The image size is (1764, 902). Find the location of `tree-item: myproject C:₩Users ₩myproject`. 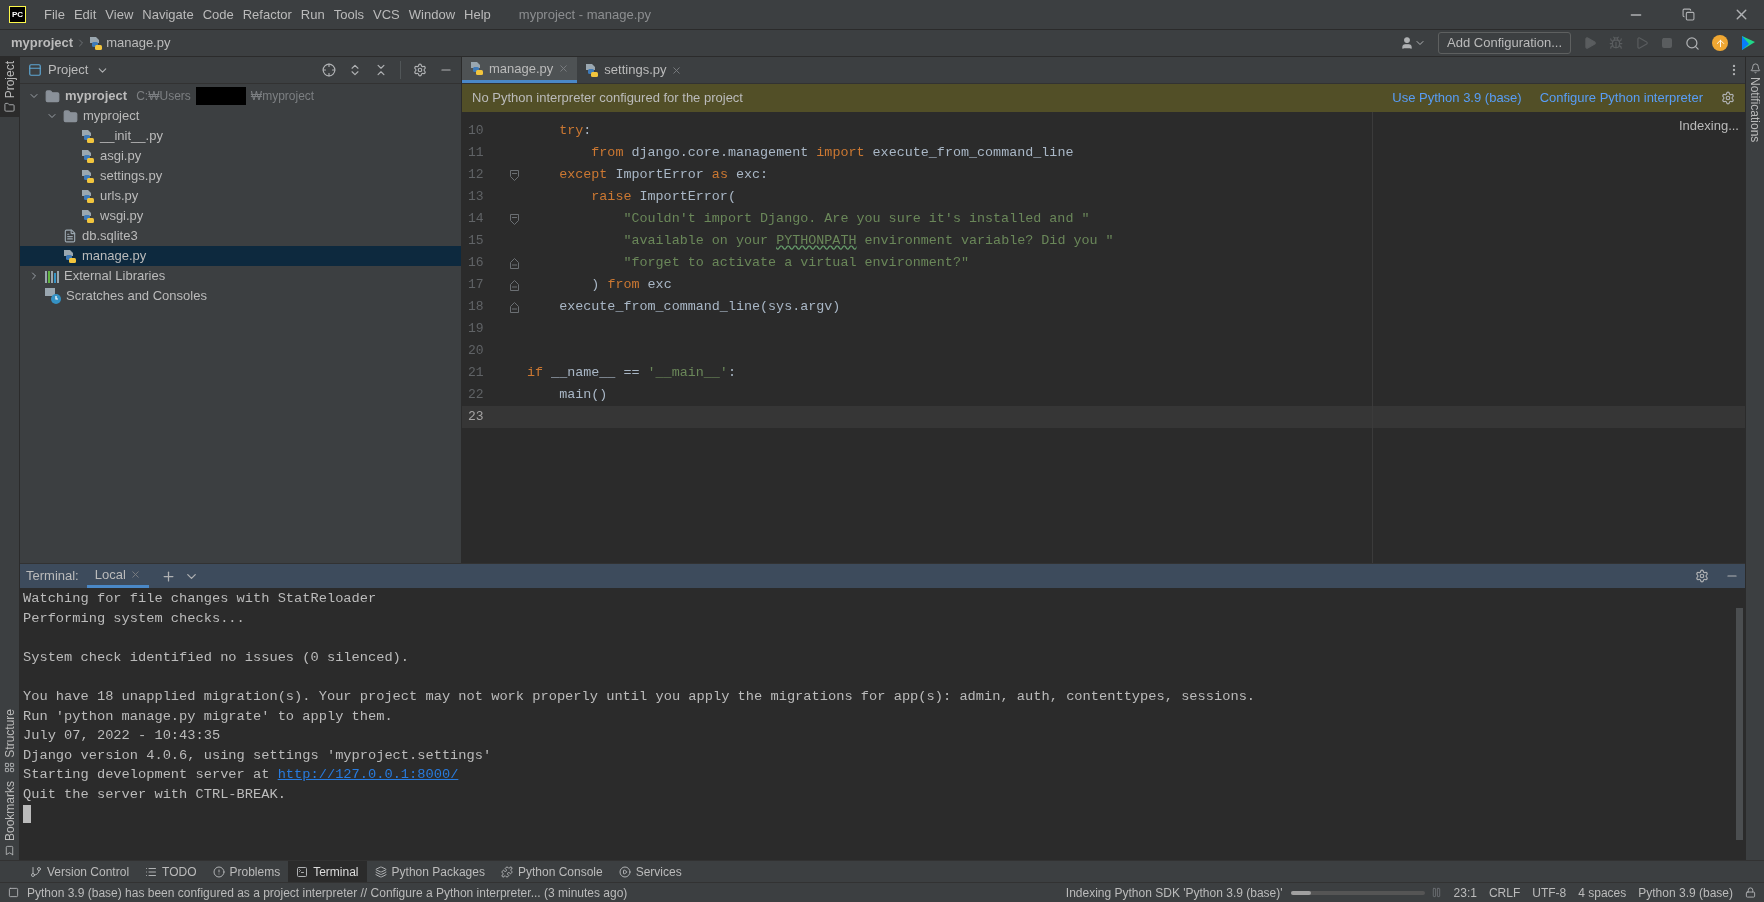

tree-item: myproject C:₩Users ₩myproject is located at coordinates (240, 96).